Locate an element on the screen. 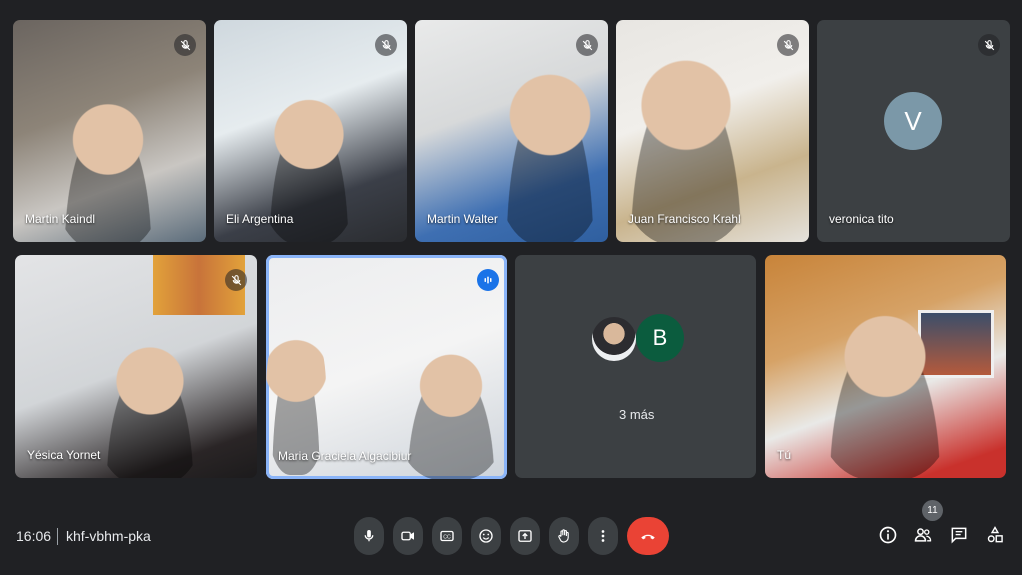 This screenshot has width=1022, height=575. camera-button is located at coordinates (408, 536).